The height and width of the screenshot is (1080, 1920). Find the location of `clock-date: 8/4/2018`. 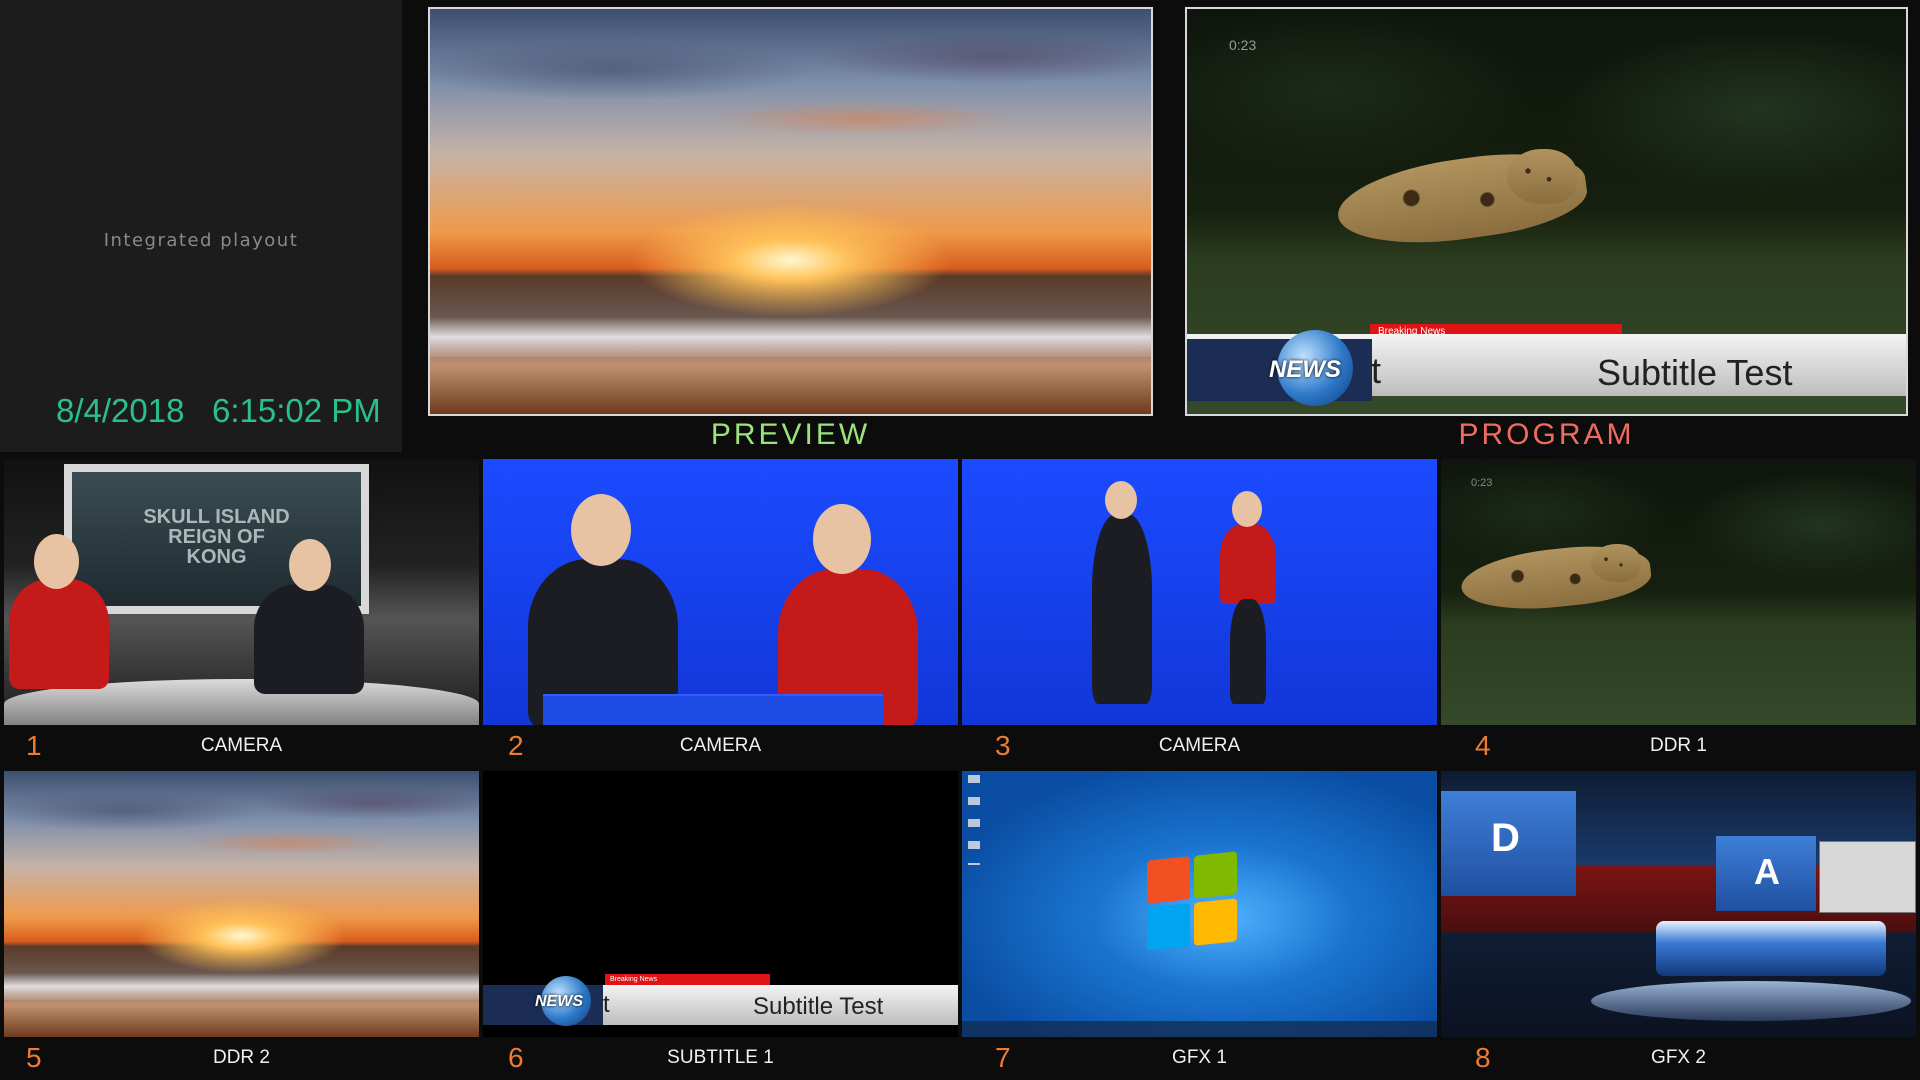

clock-date: 8/4/2018 is located at coordinates (120, 410).